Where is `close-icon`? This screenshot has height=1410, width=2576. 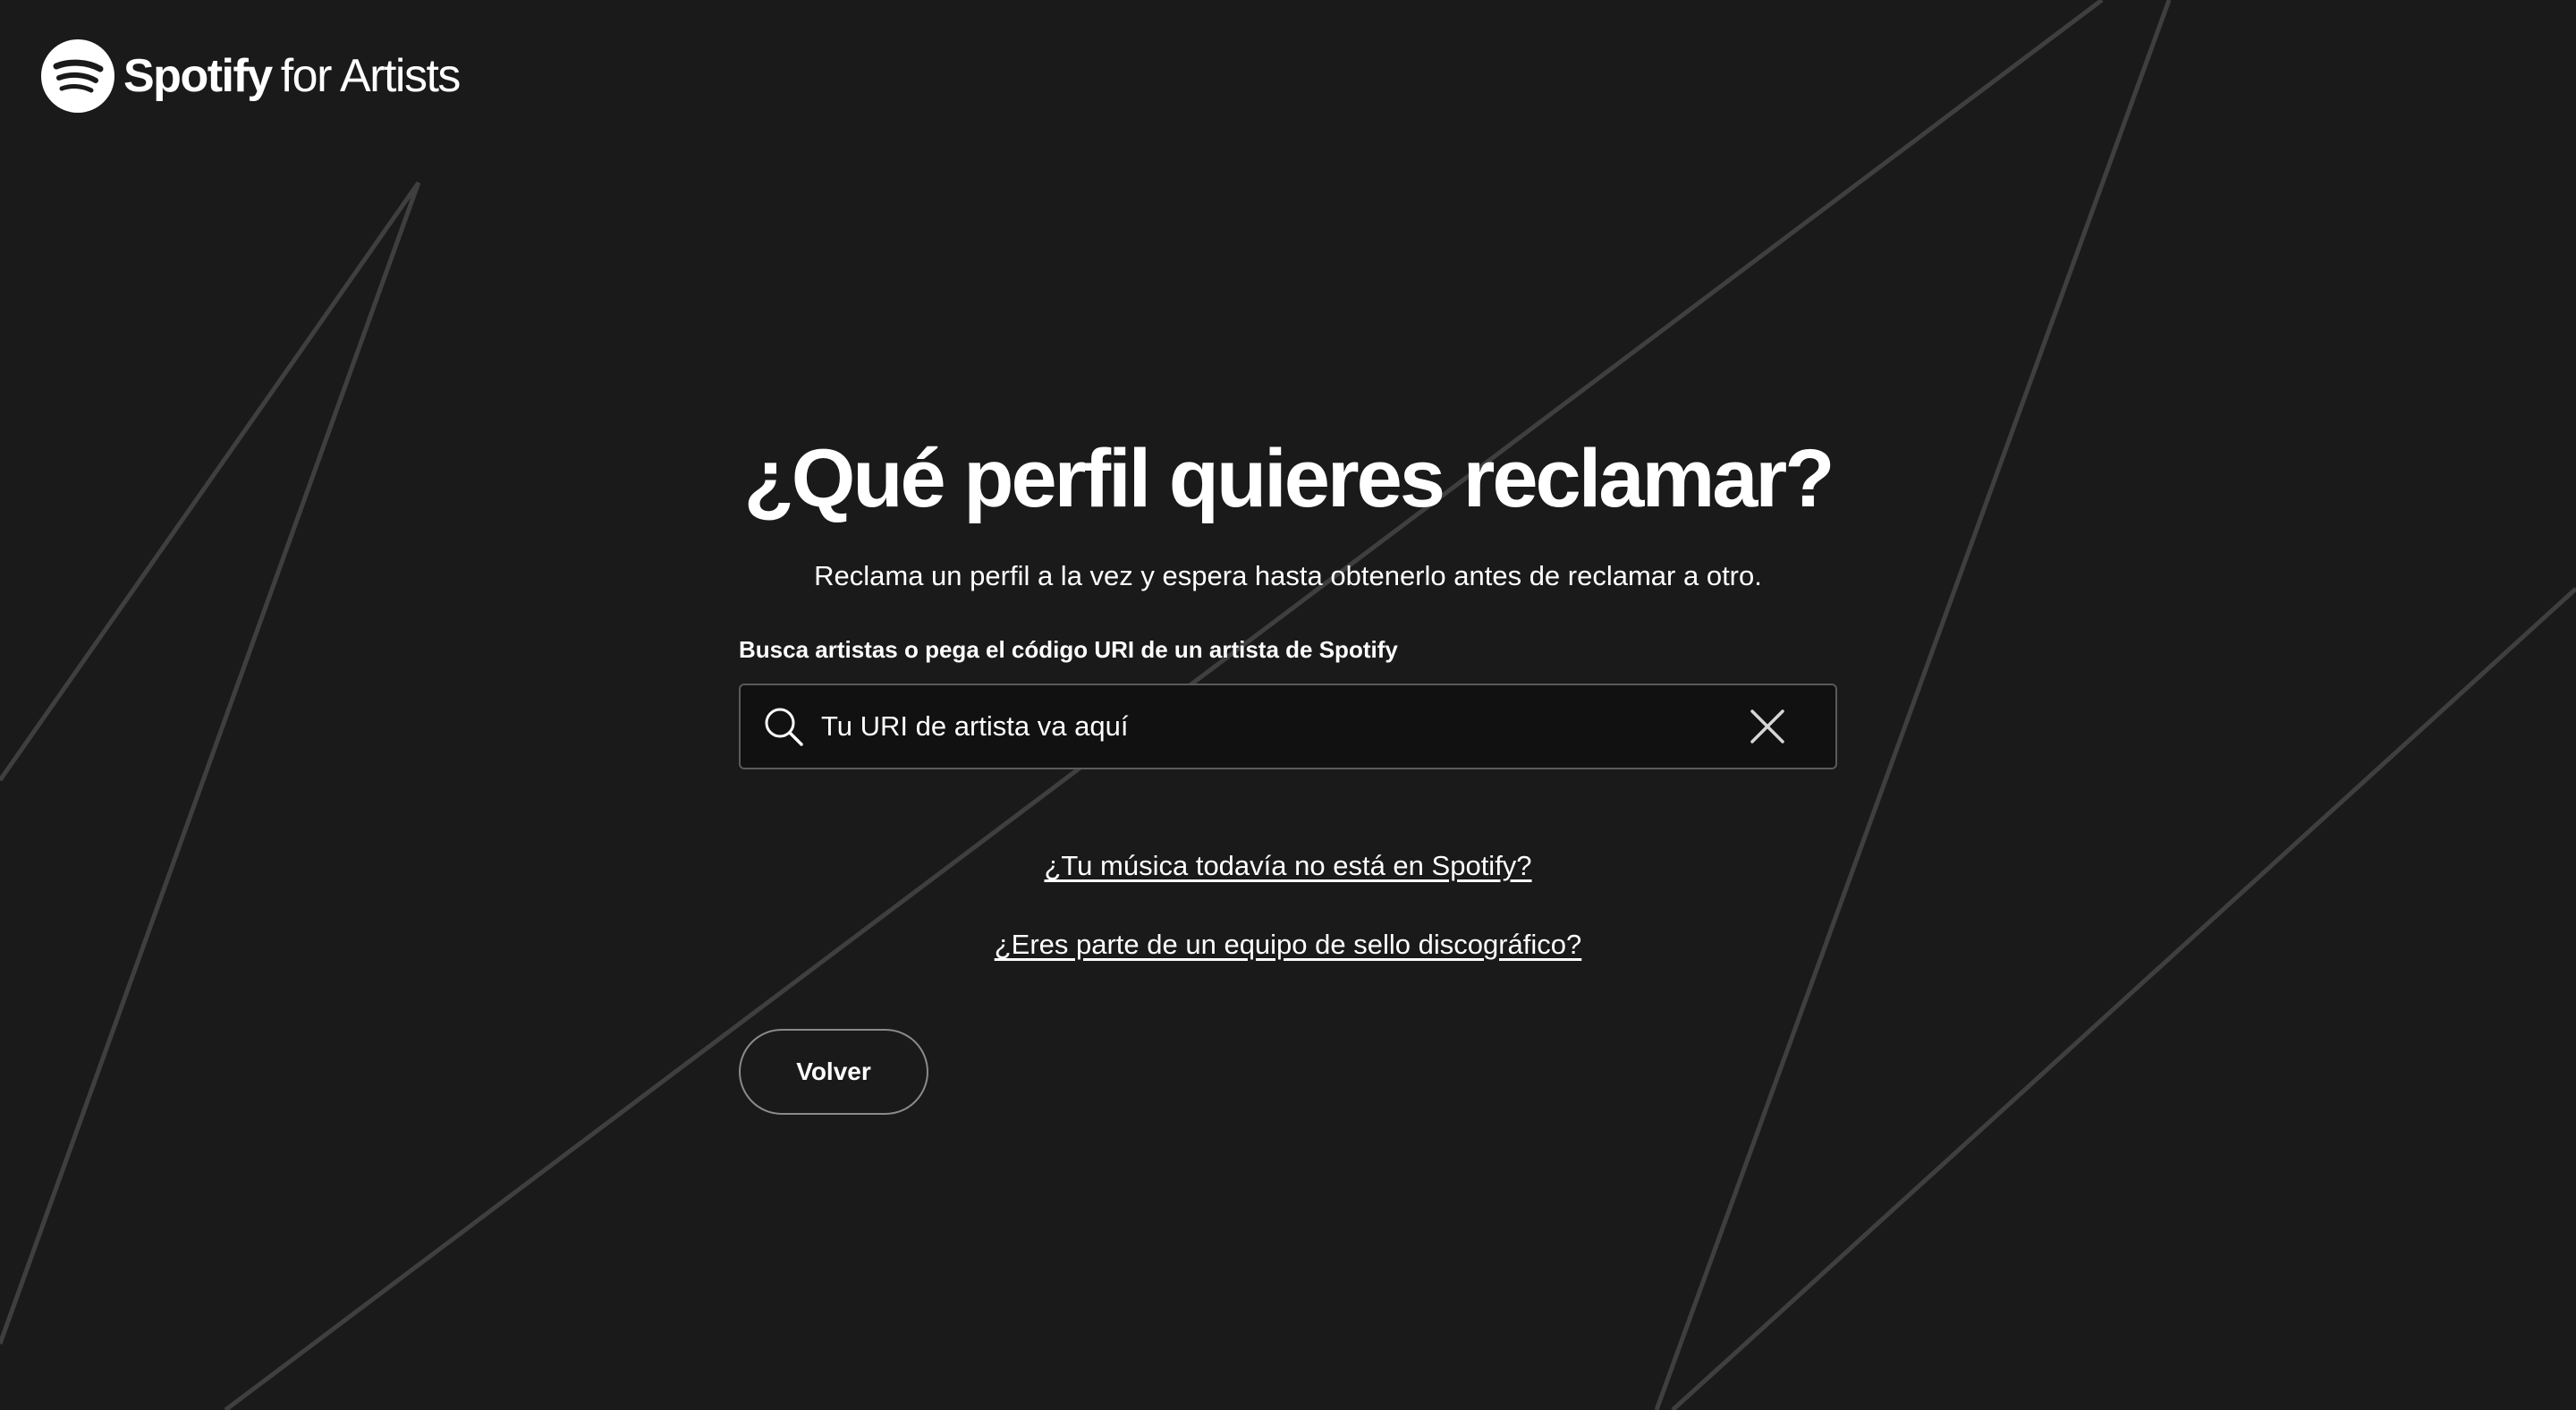
close-icon is located at coordinates (1767, 726).